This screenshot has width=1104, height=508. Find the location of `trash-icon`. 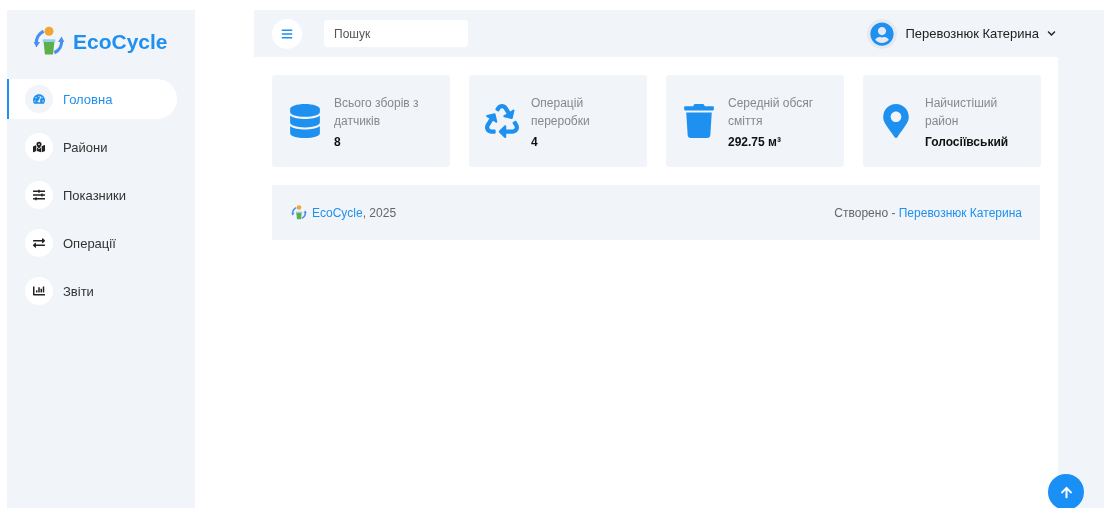

trash-icon is located at coordinates (699, 121).